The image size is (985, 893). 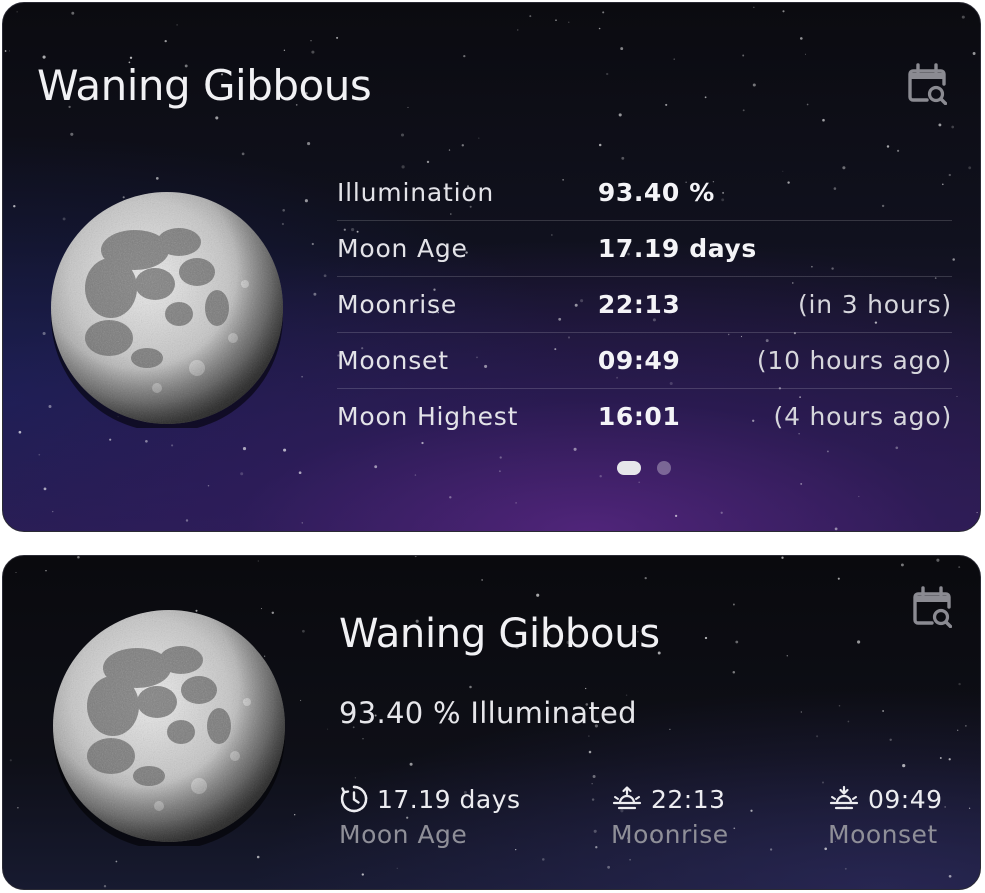 I want to click on stat-label: Moon Age, so click(x=467, y=248).